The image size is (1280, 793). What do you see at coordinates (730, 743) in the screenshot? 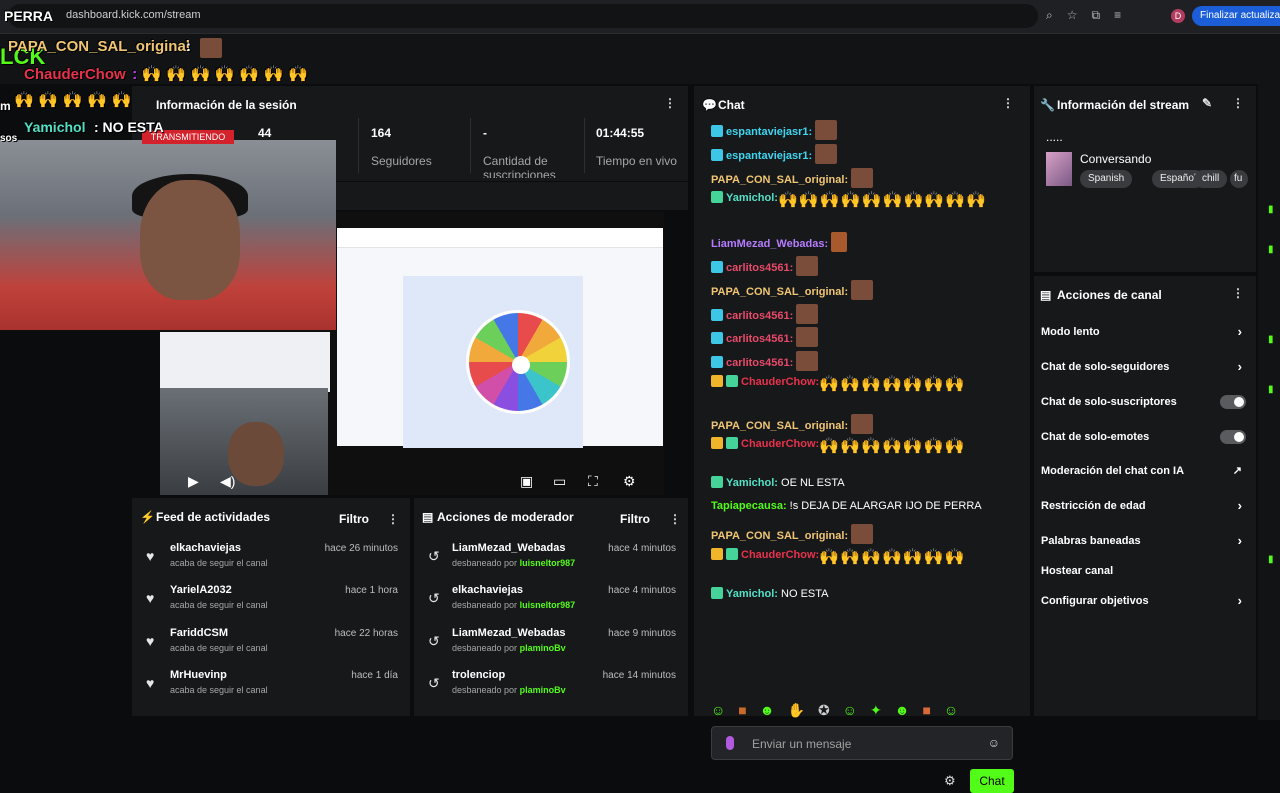
I see `emote-picker-icon` at bounding box center [730, 743].